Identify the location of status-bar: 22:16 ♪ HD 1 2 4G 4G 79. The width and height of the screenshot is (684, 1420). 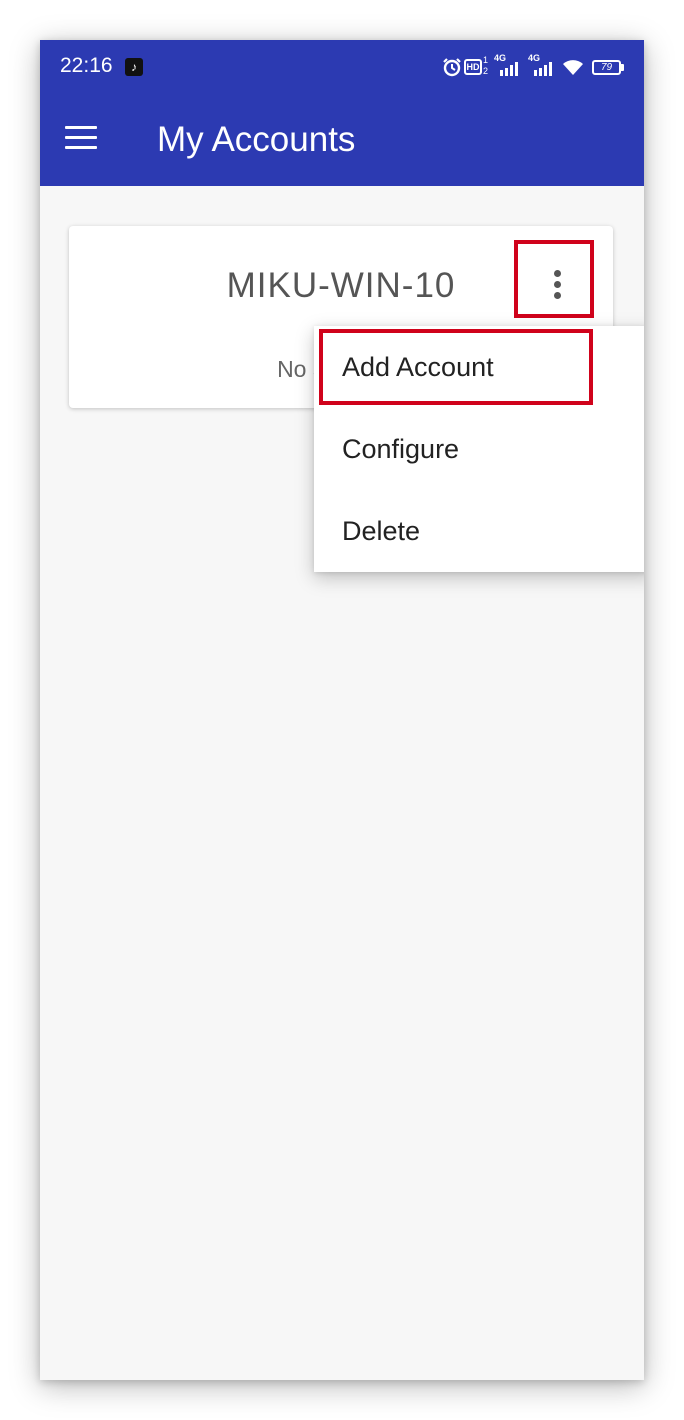
(342, 66).